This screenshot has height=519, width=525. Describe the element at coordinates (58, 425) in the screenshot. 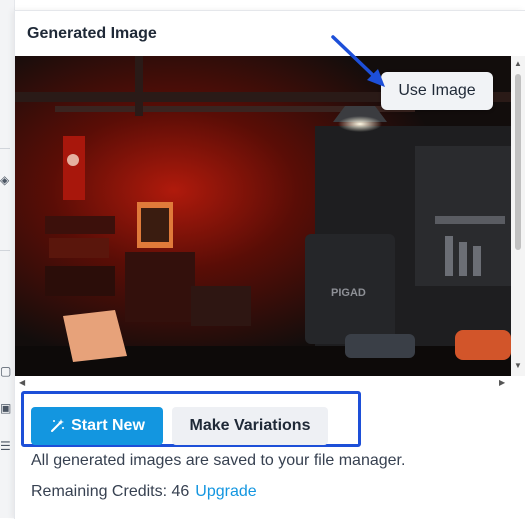

I see `magic-wand-icon` at that location.